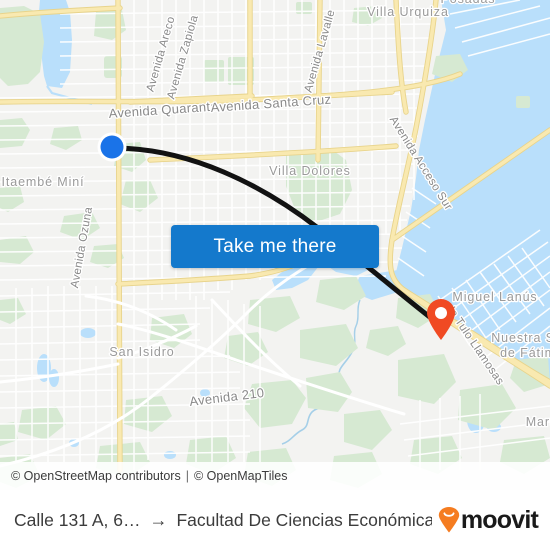 Image resolution: width=550 pixels, height=550 pixels. What do you see at coordinates (468, 3) in the screenshot?
I see `place-label-posadas: Posadas` at bounding box center [468, 3].